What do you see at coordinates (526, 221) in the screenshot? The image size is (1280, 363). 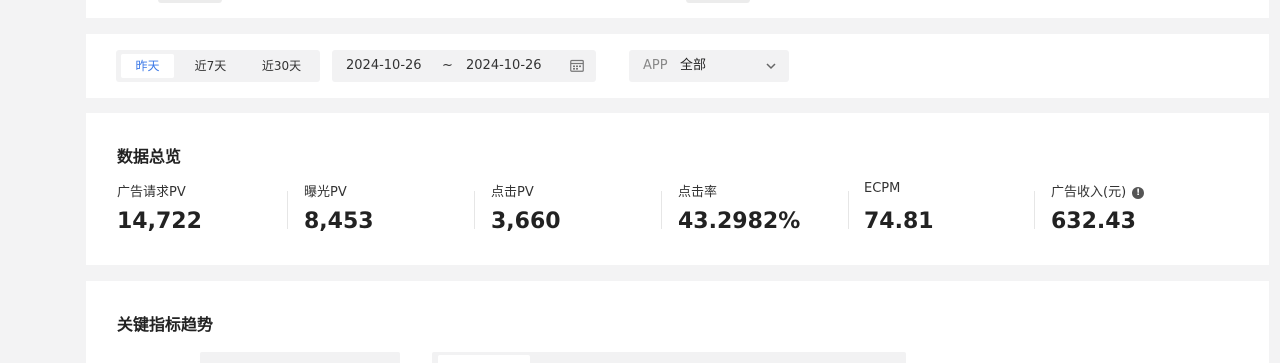 I see `metric-value: 3,660` at bounding box center [526, 221].